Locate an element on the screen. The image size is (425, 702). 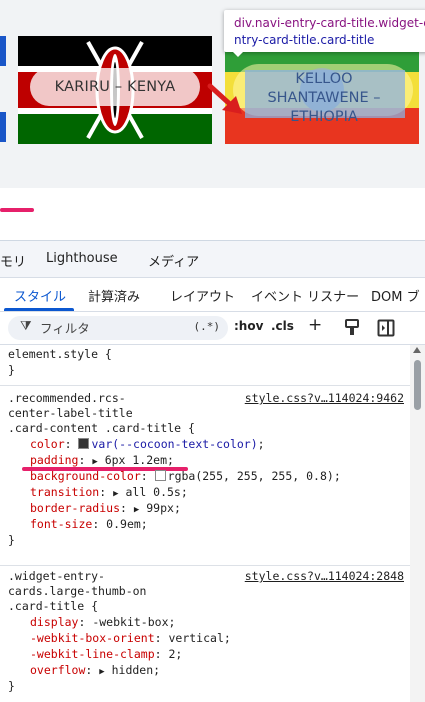
decl-transition-prop: transition is located at coordinates (65, 492).